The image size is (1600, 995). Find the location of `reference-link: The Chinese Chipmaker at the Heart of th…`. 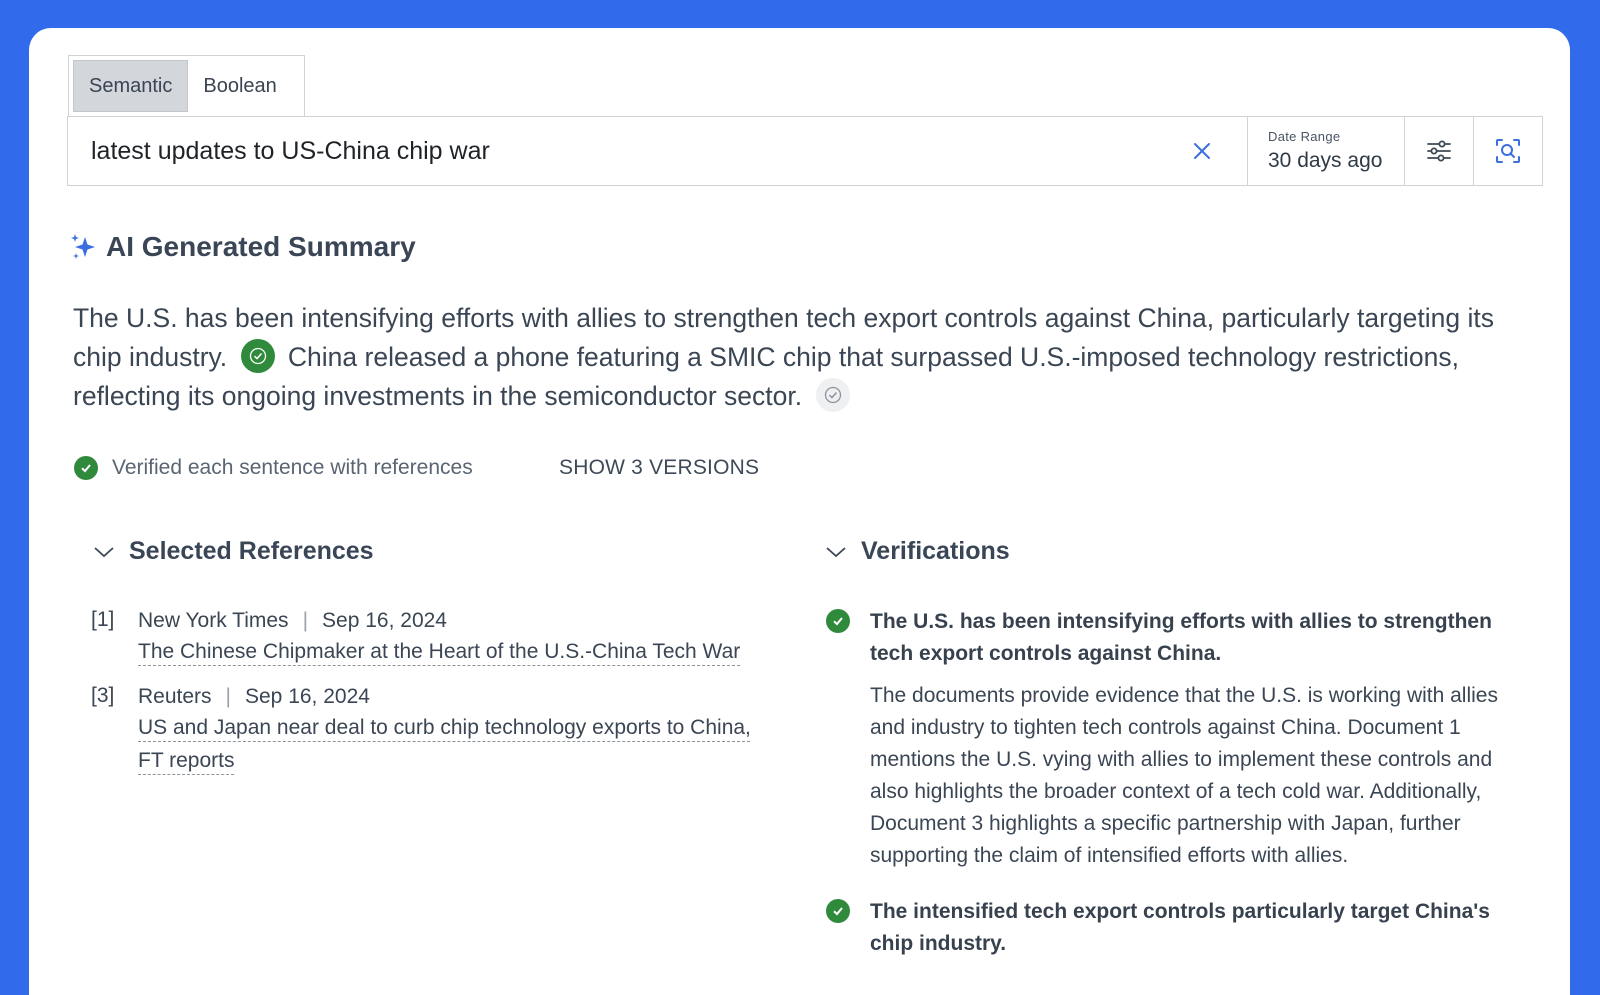

reference-link: The Chinese Chipmaker at the Heart of th… is located at coordinates (444, 651).